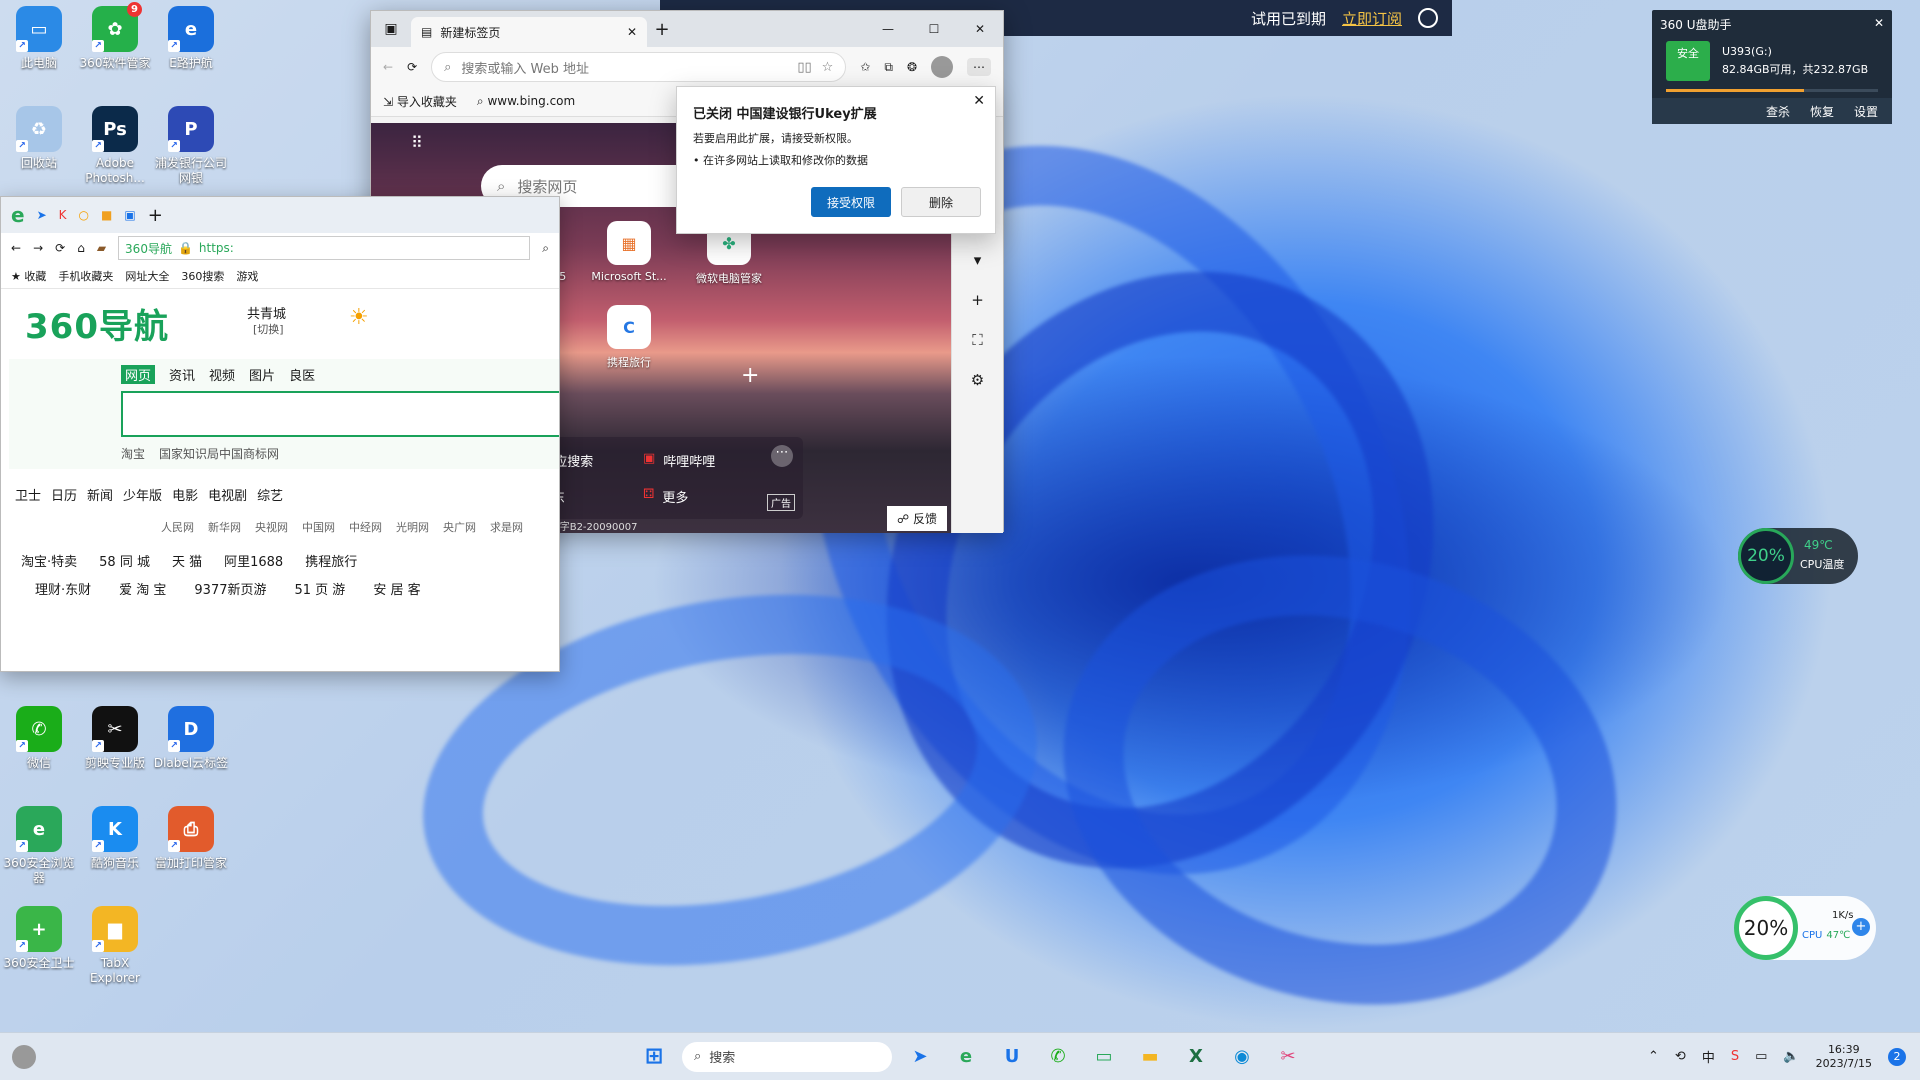 This screenshot has height=1080, width=1920. What do you see at coordinates (39, 846) in the screenshot?
I see `desktop-icon: e ↗ 360安全浏览器` at bounding box center [39, 846].